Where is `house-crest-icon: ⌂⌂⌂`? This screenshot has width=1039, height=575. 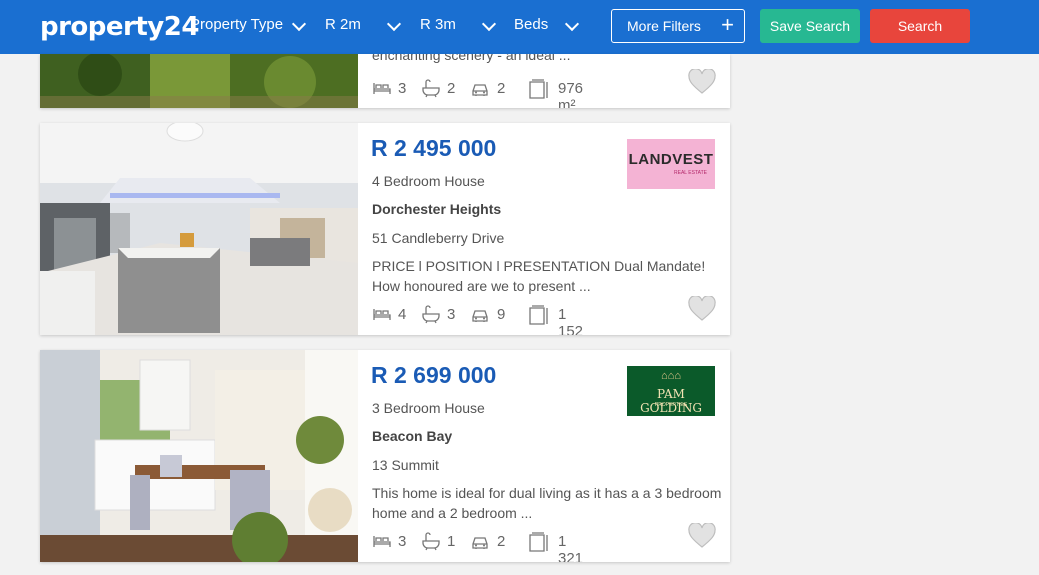 house-crest-icon: ⌂⌂⌂ is located at coordinates (671, 376).